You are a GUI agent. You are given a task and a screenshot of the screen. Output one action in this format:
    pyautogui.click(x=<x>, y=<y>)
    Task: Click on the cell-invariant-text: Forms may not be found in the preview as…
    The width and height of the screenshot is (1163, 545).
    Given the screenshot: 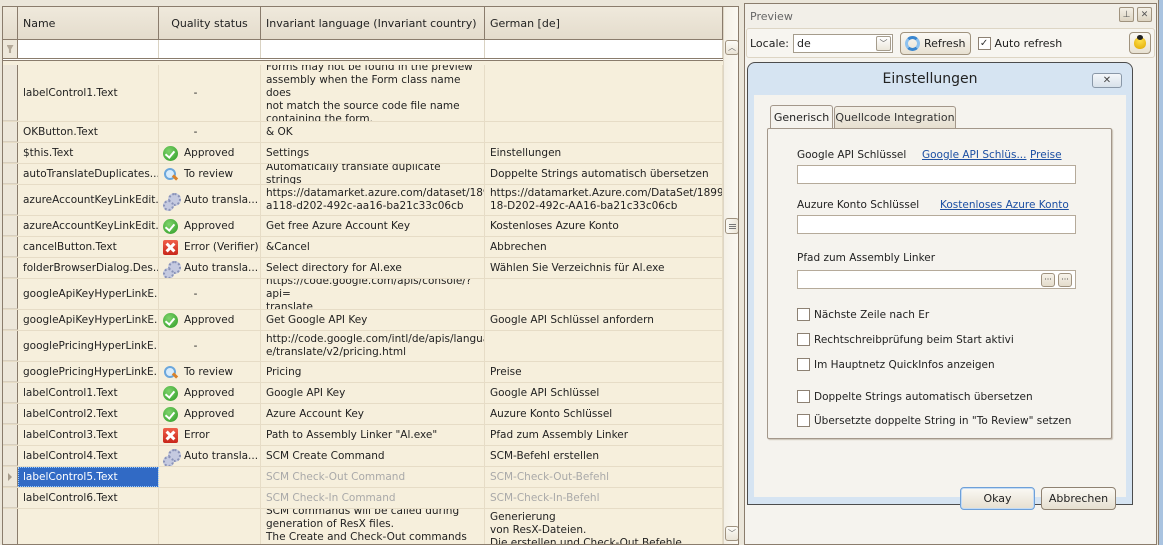 What is the action you would take?
    pyautogui.click(x=373, y=93)
    